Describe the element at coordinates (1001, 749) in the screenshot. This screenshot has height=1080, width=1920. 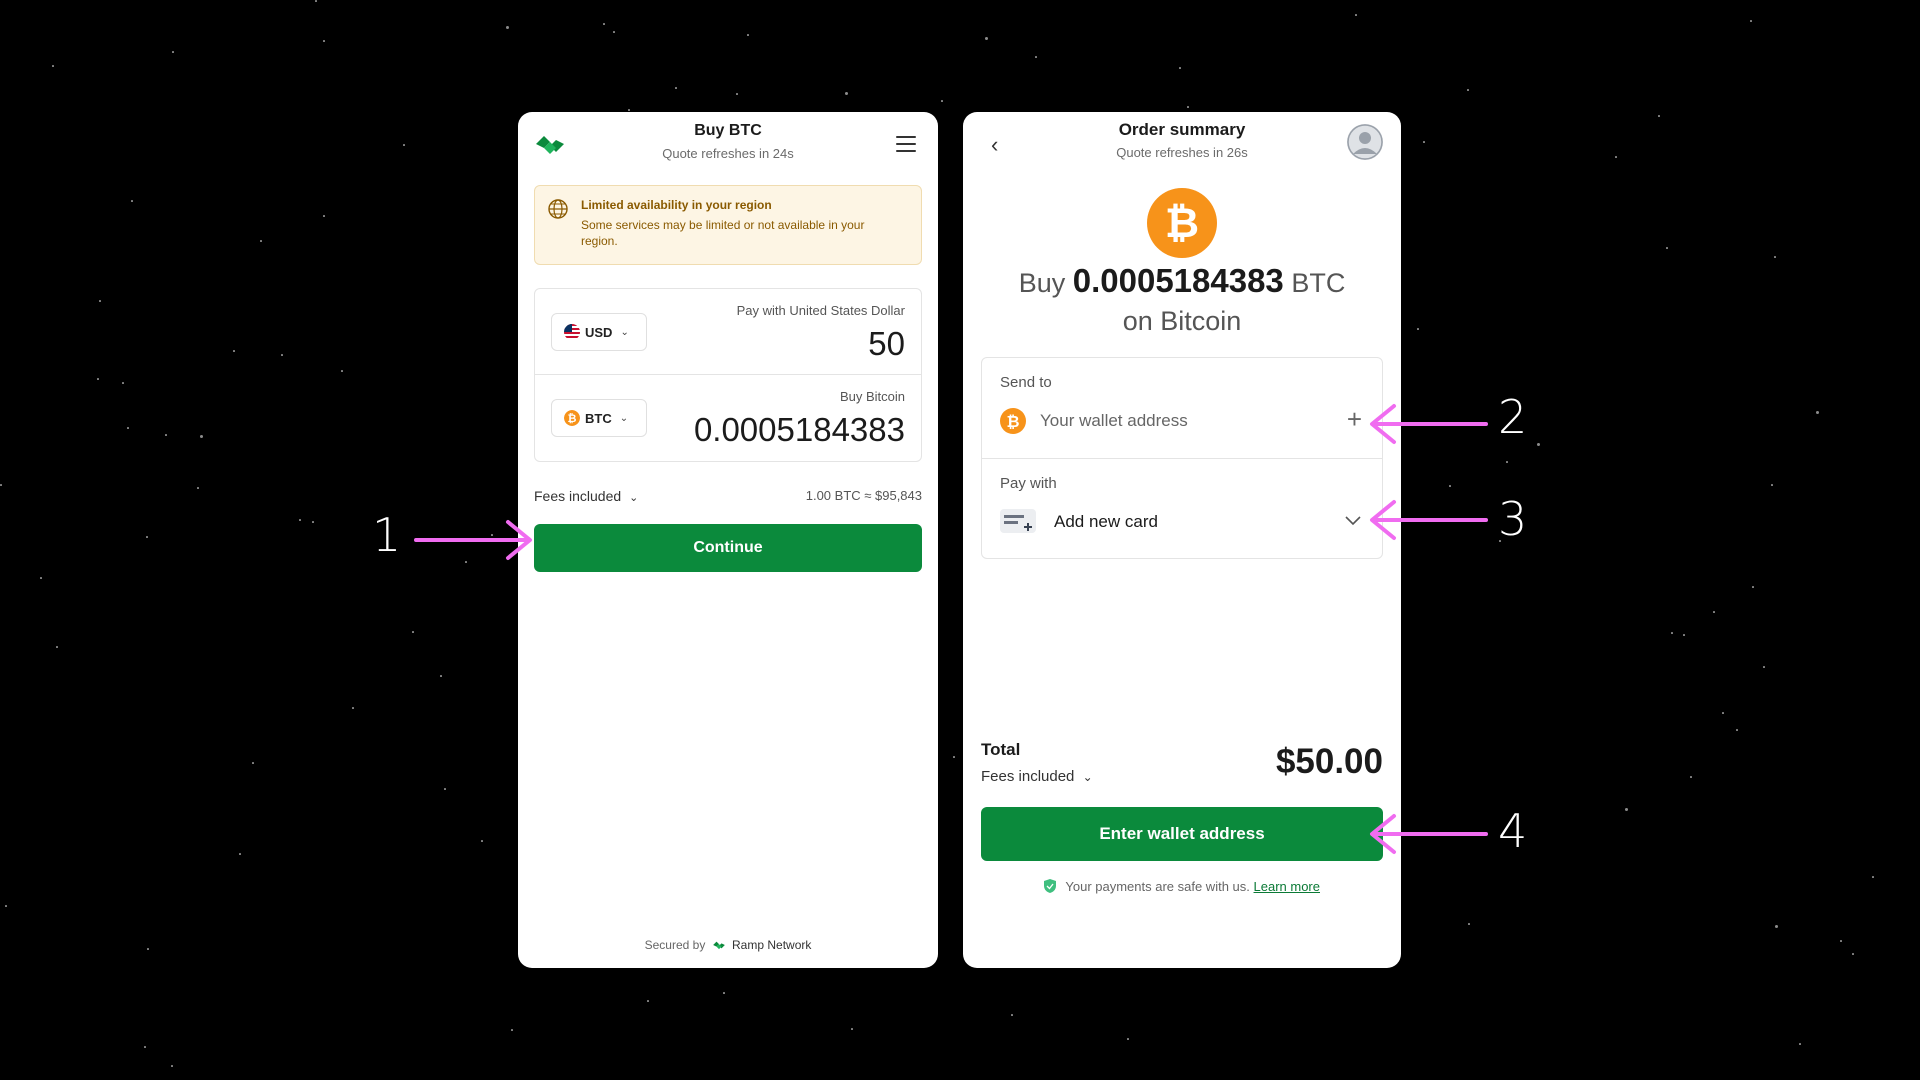
I see `total-label: Total` at that location.